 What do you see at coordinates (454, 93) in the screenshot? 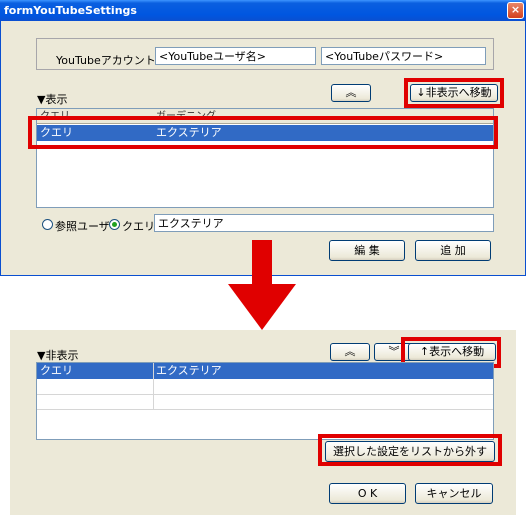
I see `highlight-move-hidden` at bounding box center [454, 93].